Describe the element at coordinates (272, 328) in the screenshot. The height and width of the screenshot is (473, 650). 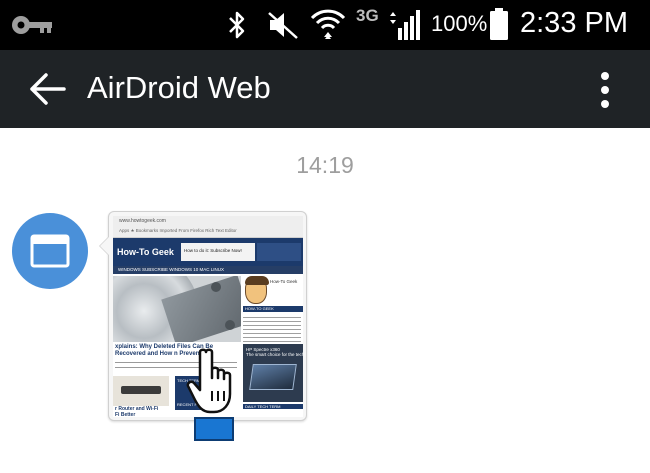
I see `thumb-side-list` at that location.